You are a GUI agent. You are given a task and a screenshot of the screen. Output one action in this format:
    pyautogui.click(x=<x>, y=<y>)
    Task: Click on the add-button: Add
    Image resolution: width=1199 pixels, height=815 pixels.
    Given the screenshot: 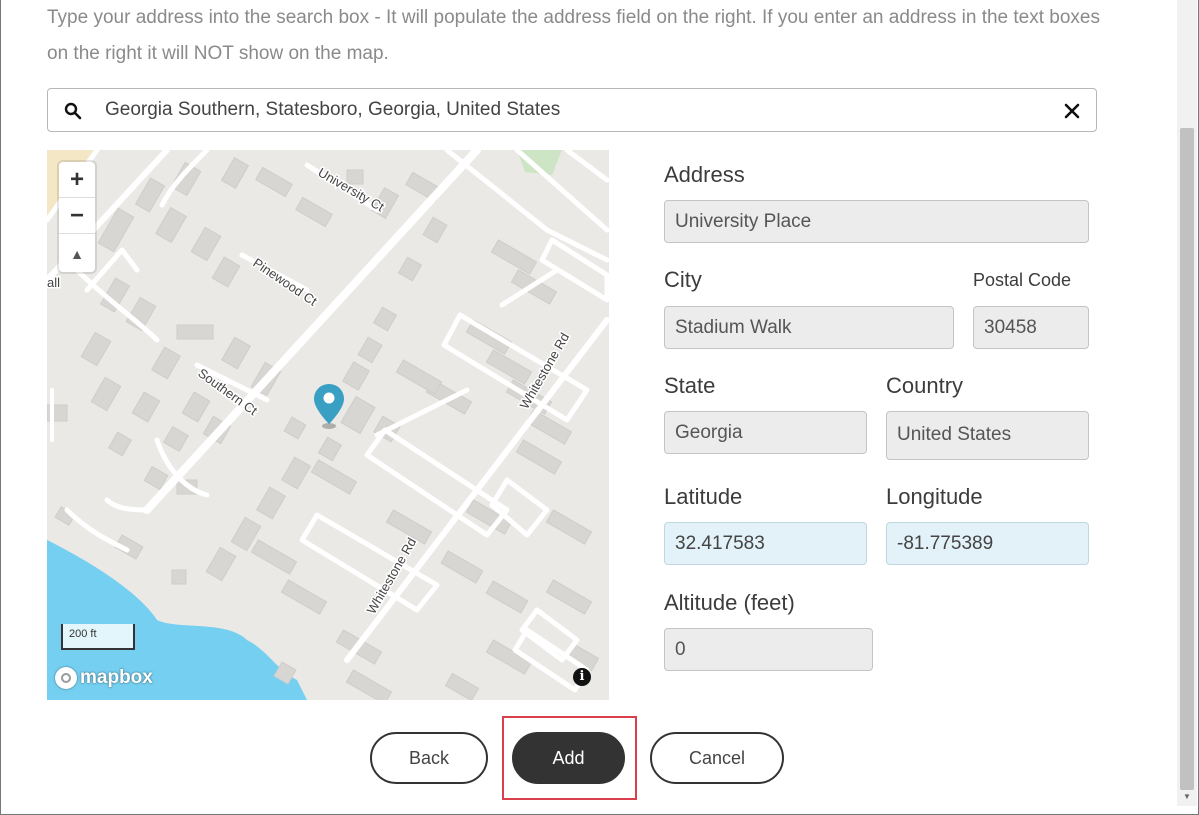 What is the action you would take?
    pyautogui.click(x=568, y=758)
    